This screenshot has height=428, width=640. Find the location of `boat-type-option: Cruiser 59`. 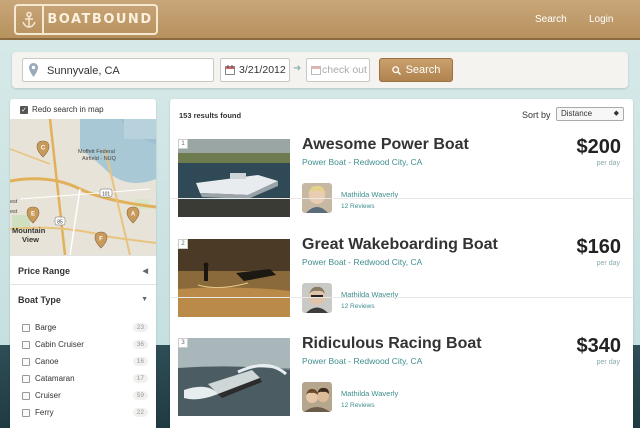

boat-type-option: Cruiser 59 is located at coordinates (85, 395).